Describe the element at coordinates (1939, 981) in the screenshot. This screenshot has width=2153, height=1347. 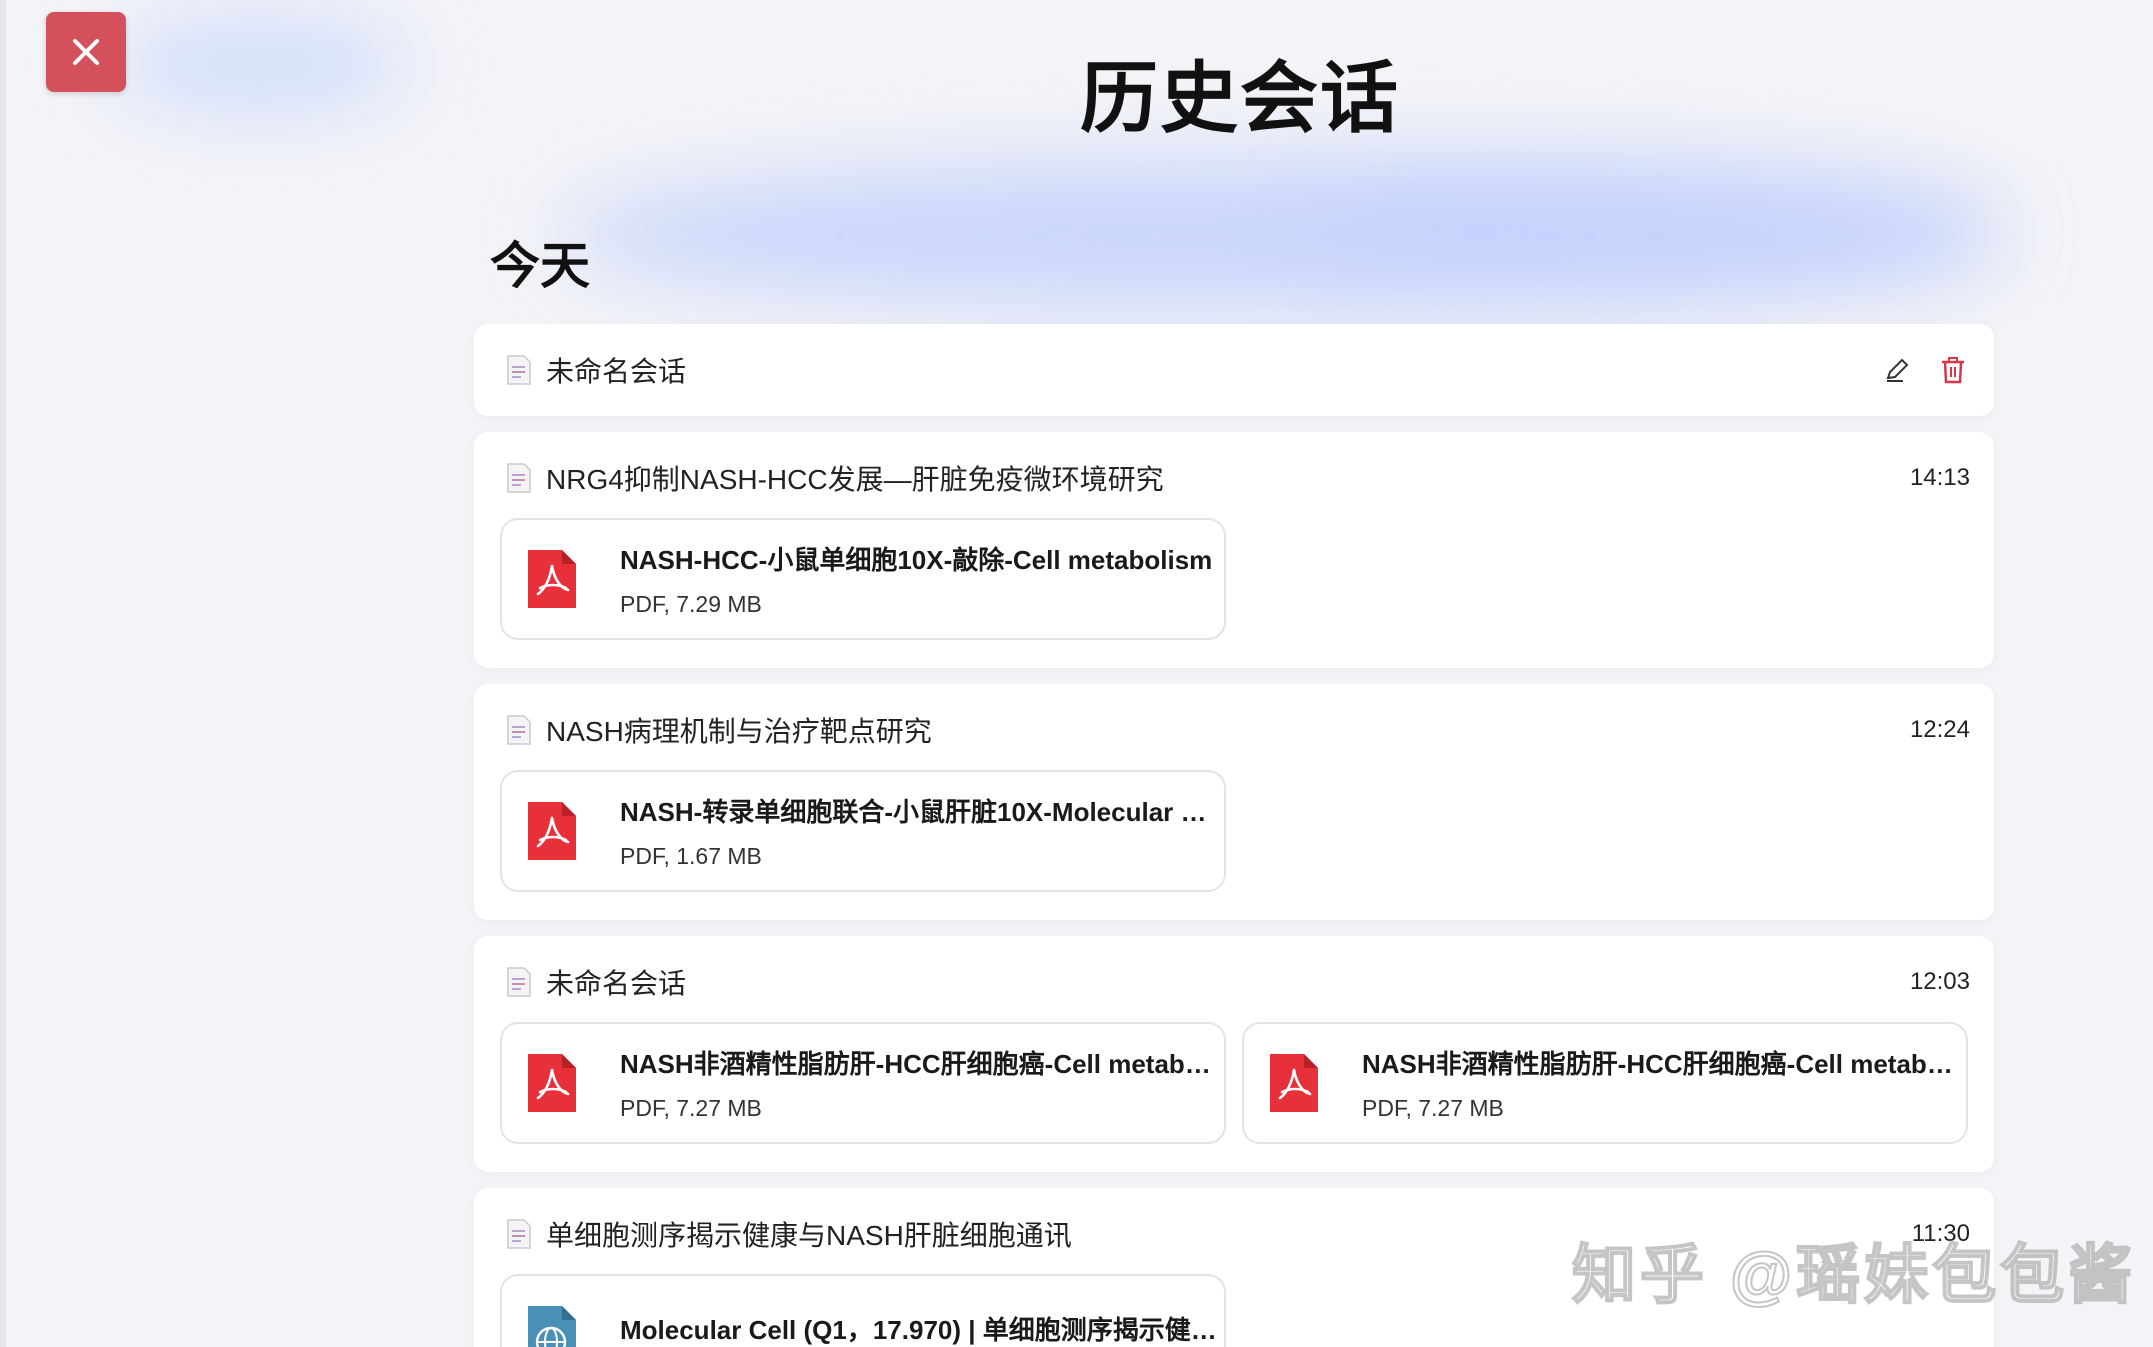
I see `session-time: 12:03` at that location.